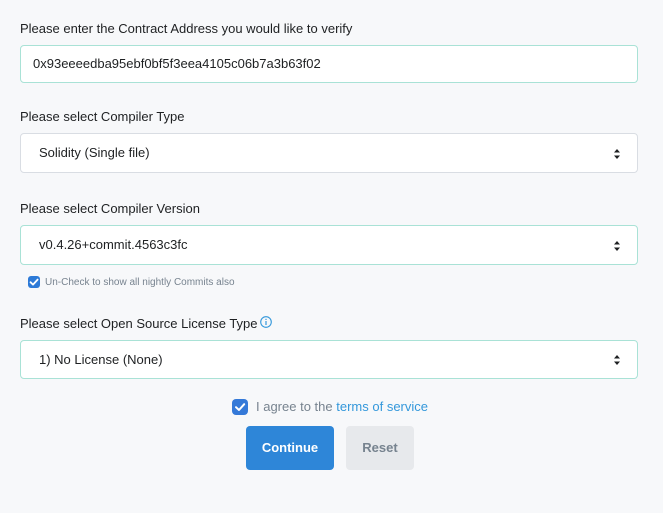 The height and width of the screenshot is (513, 663). Describe the element at coordinates (266, 322) in the screenshot. I see `info-circle-icon` at that location.